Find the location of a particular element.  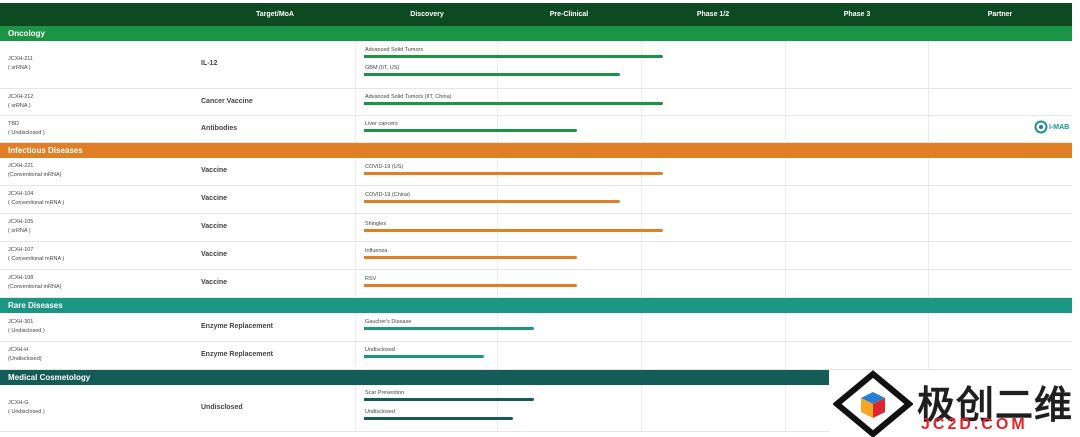

indication-label: COVID-19 (US) is located at coordinates (384, 167).